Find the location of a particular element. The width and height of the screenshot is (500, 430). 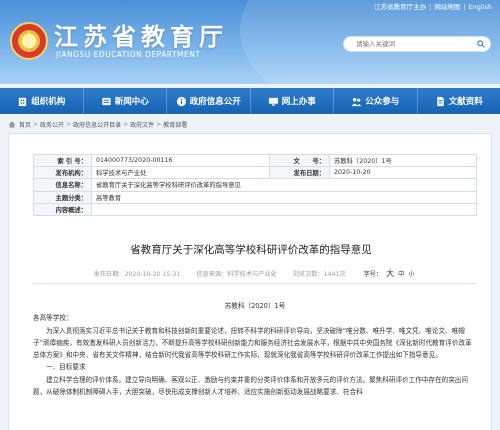

breadcrumb: 首页 > 政务公开 > 政府信息公开目录 > 政府文件 > 教育部署 is located at coordinates (97, 124).